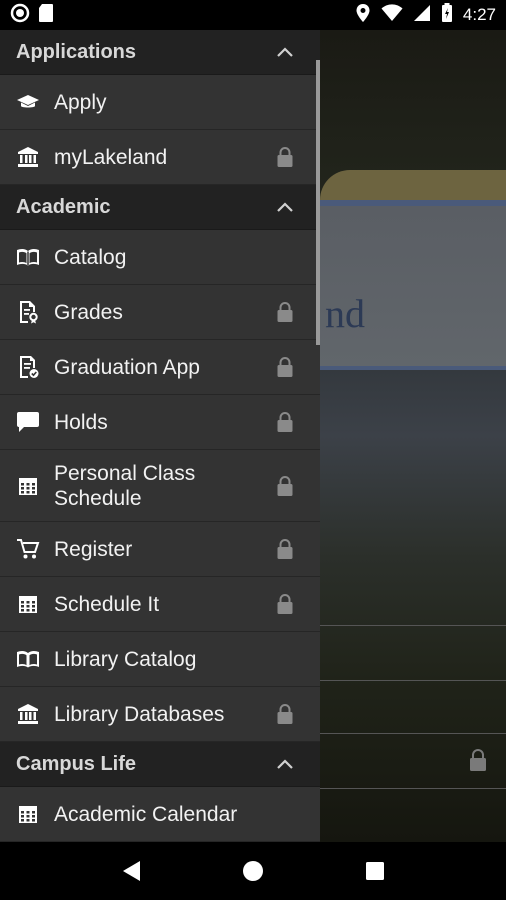 The height and width of the screenshot is (900, 506). What do you see at coordinates (160, 207) in the screenshot?
I see `section-header-academic: Academic` at bounding box center [160, 207].